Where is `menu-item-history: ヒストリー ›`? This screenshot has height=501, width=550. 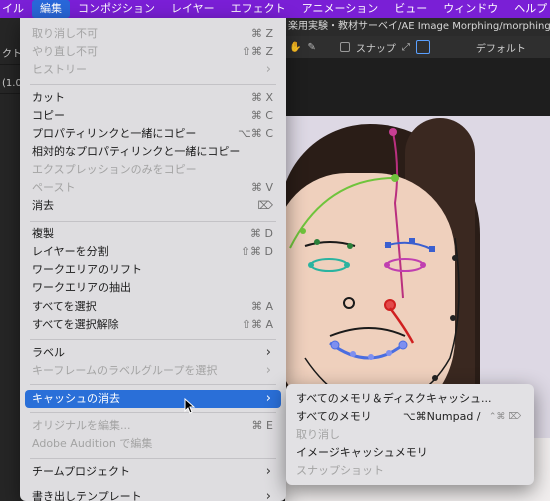
menu-item-history: ヒストリー › is located at coordinates (153, 70).